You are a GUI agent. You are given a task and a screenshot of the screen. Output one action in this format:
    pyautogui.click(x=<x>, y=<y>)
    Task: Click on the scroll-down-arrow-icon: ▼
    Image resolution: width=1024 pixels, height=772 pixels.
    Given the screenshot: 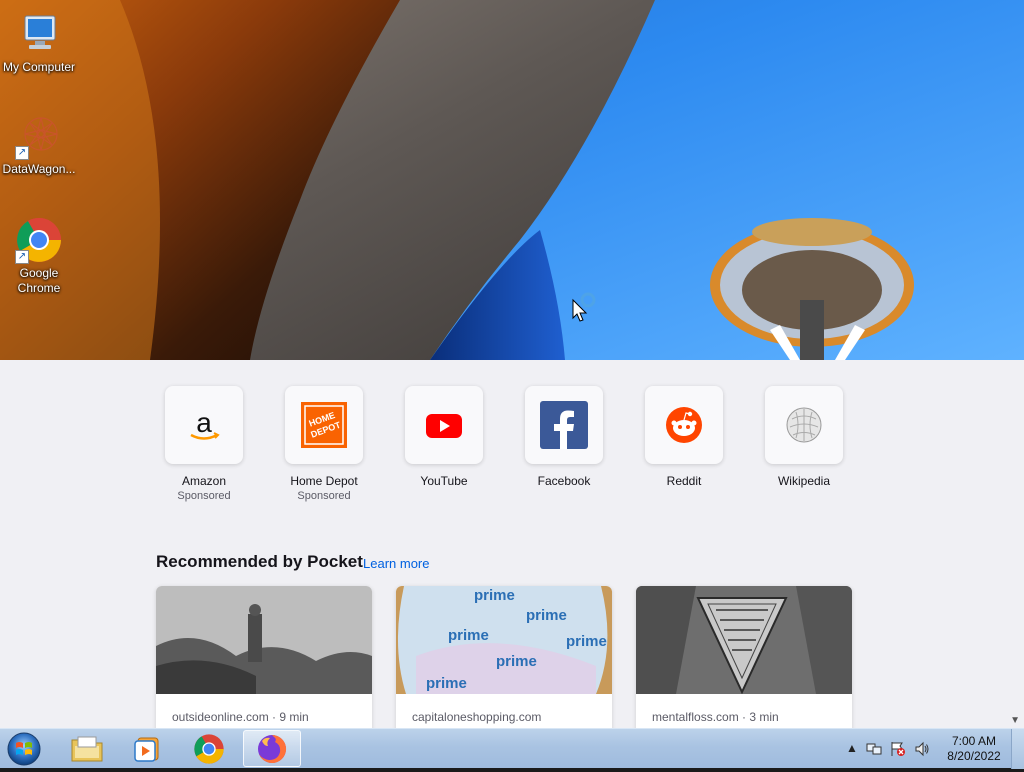 What is the action you would take?
    pyautogui.click(x=1015, y=720)
    